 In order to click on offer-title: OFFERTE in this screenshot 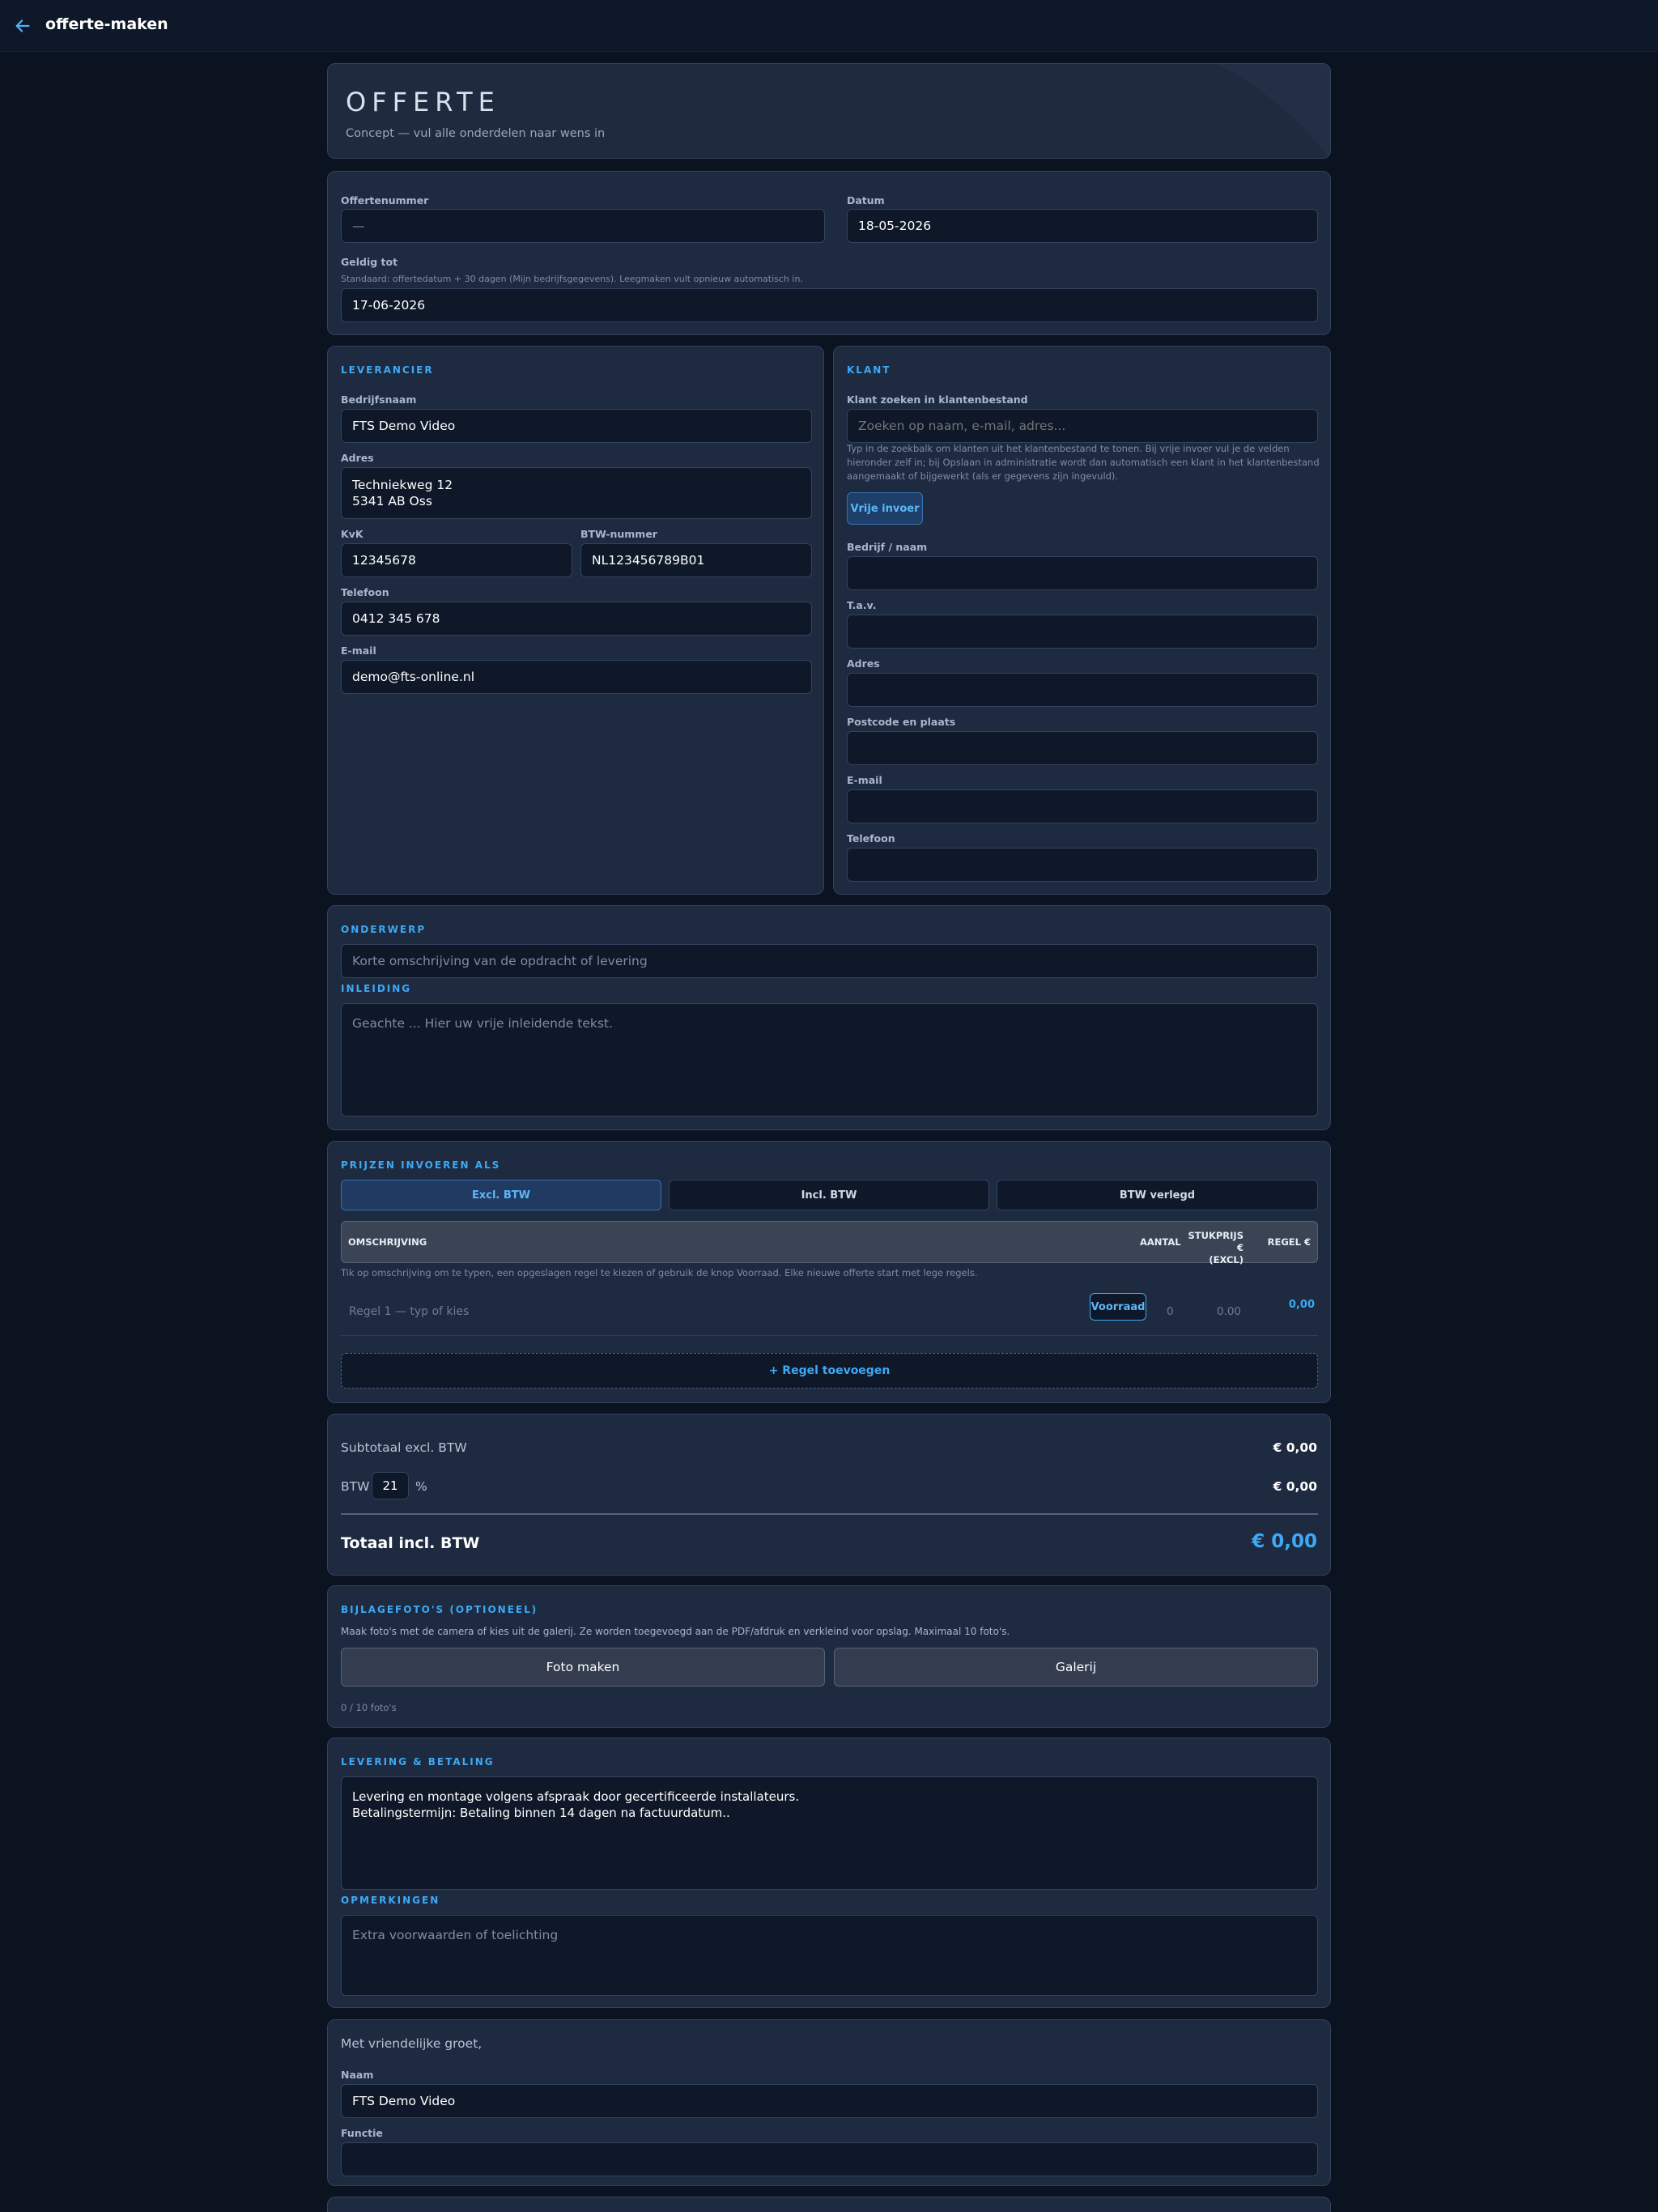, I will do `click(423, 102)`.